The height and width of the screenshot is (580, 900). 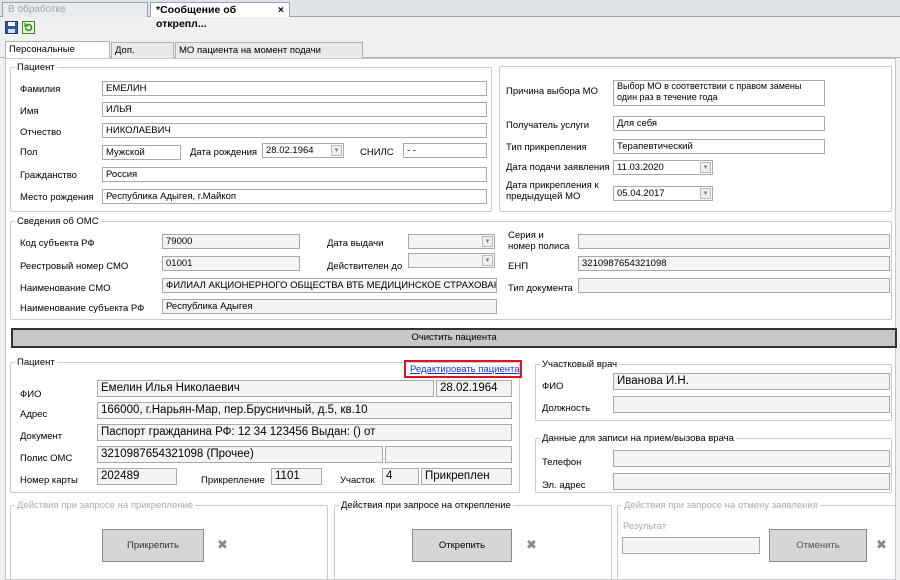 I want to click on tab-in-processing: В обработке, so click(x=75, y=9).